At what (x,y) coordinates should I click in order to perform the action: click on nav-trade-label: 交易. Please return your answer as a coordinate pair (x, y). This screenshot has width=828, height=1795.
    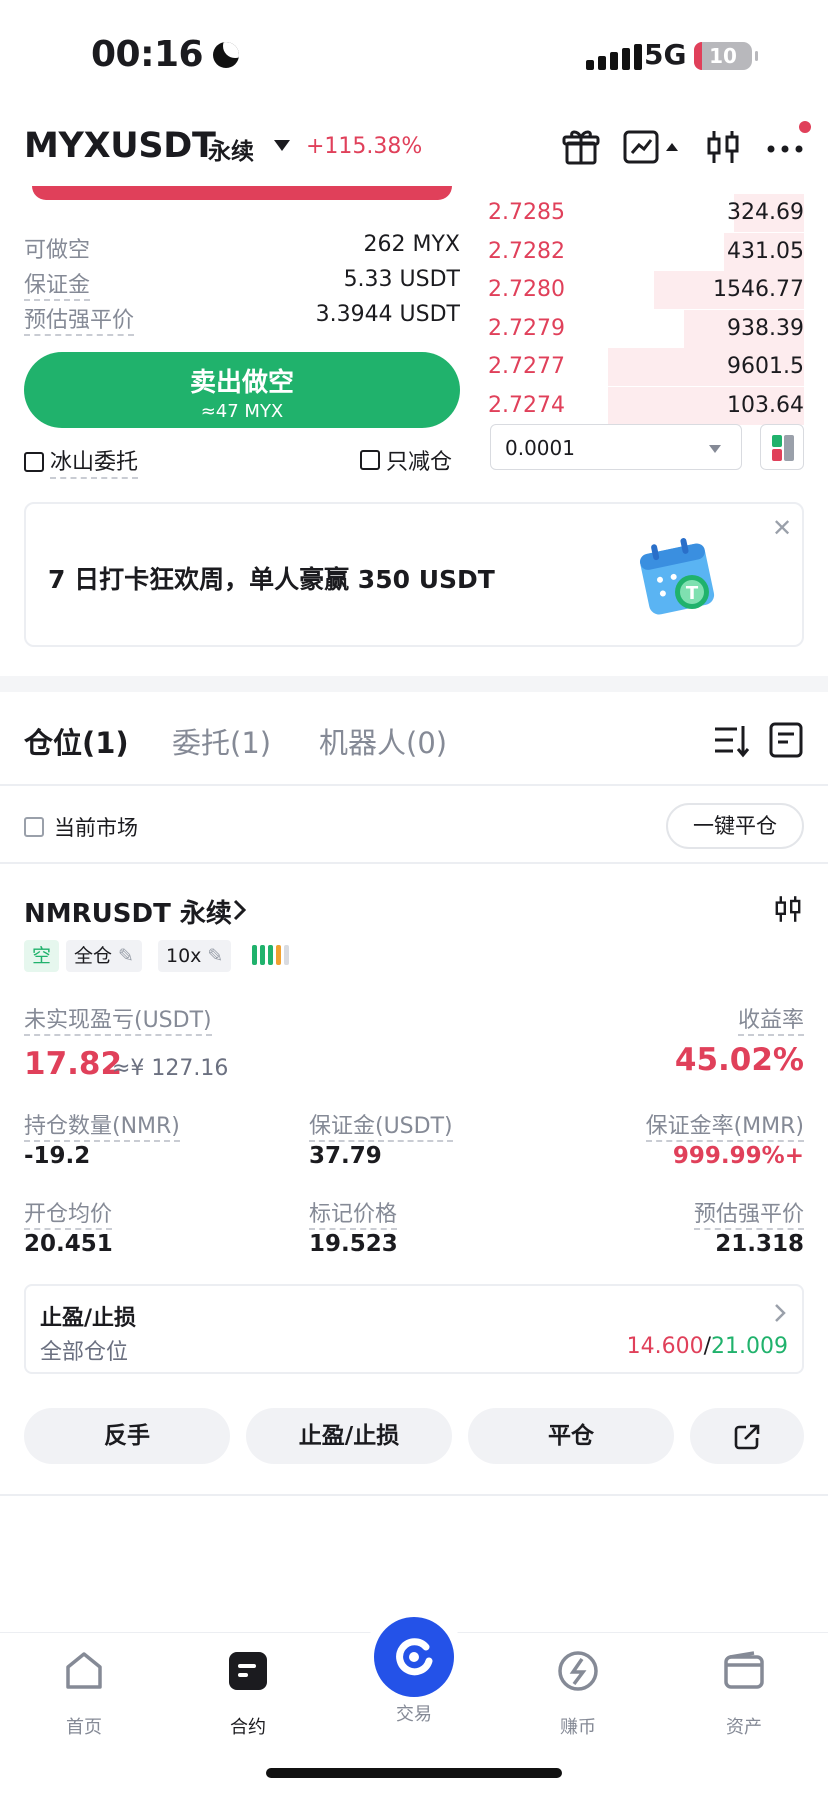
    Looking at the image, I should click on (414, 1714).